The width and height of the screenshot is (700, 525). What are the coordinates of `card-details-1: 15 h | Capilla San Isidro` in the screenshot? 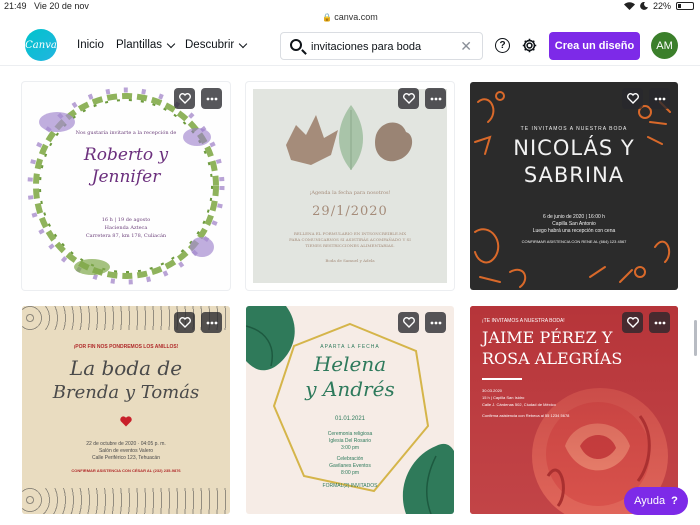 It's located at (503, 397).